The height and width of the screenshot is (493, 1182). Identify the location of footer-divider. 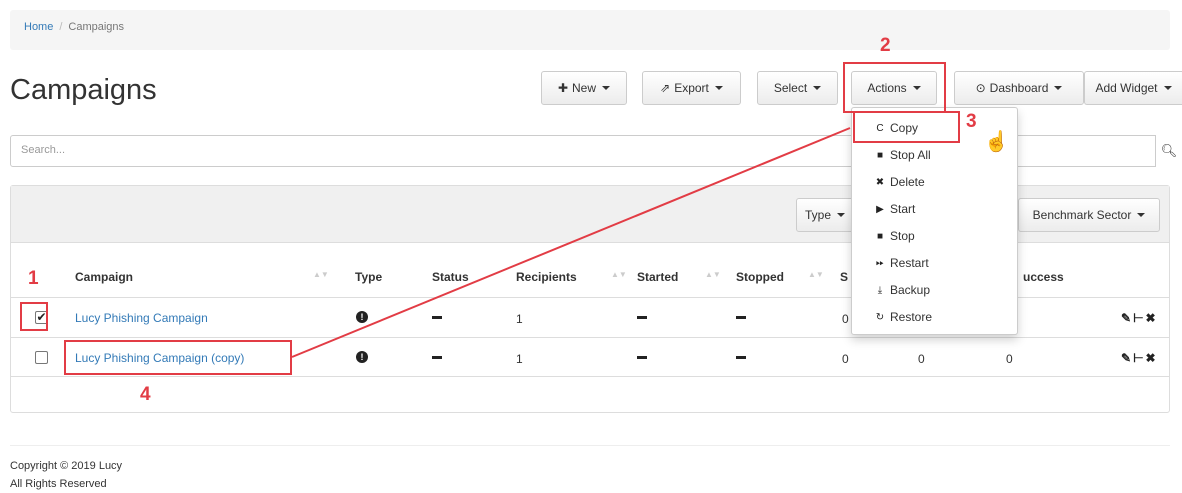
(590, 445).